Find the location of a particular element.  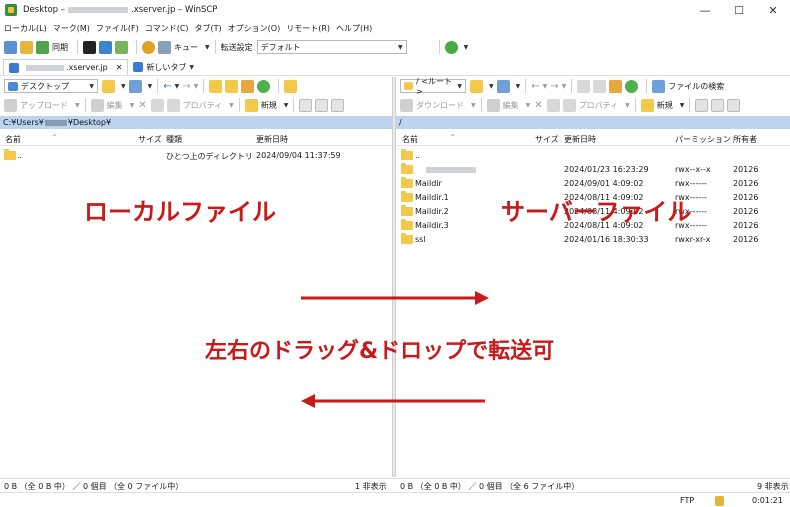

upload-icon is located at coordinates (10, 105).